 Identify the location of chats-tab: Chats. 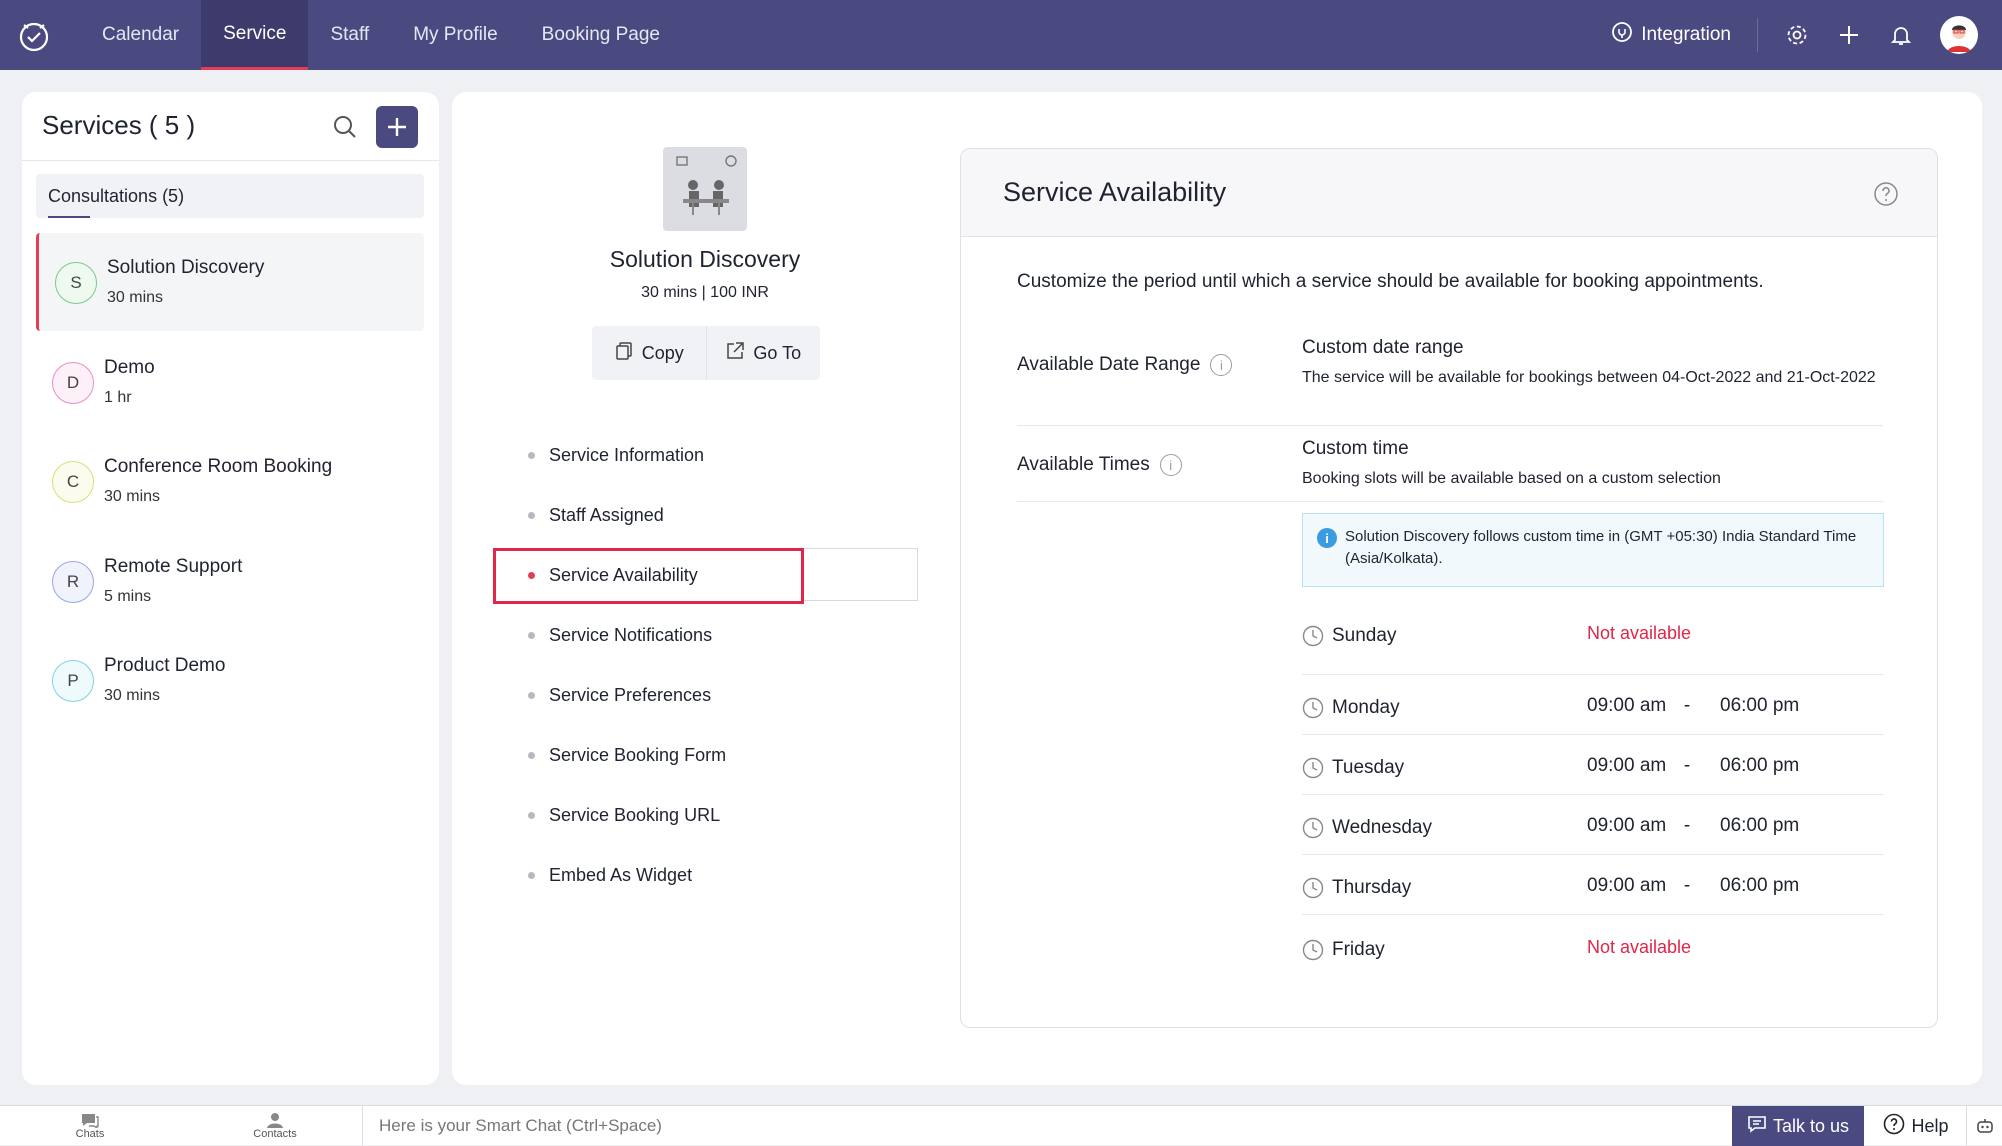
(90, 1126).